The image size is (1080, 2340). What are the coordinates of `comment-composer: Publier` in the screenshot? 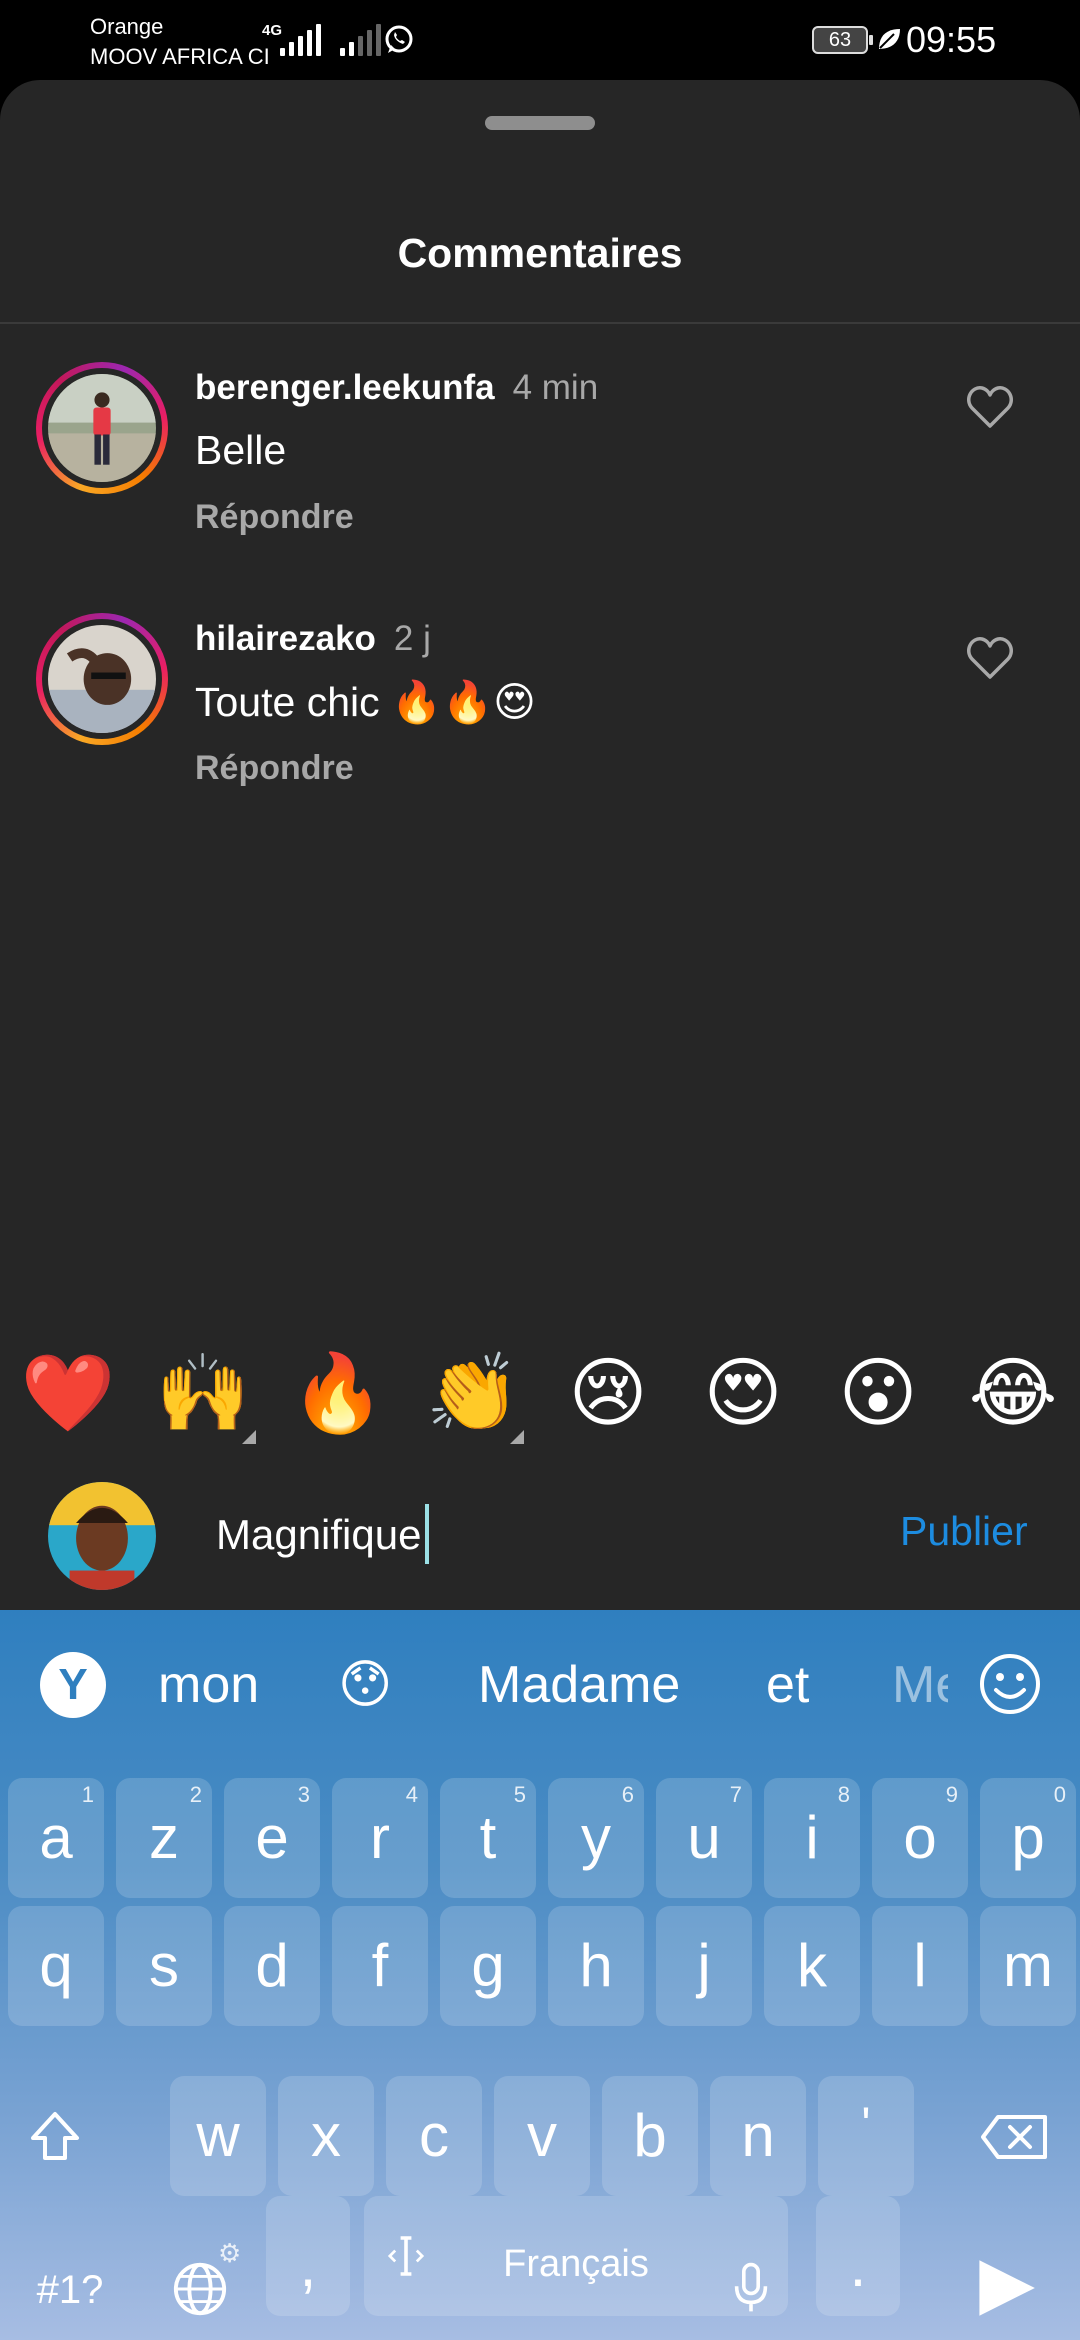 It's located at (540, 1535).